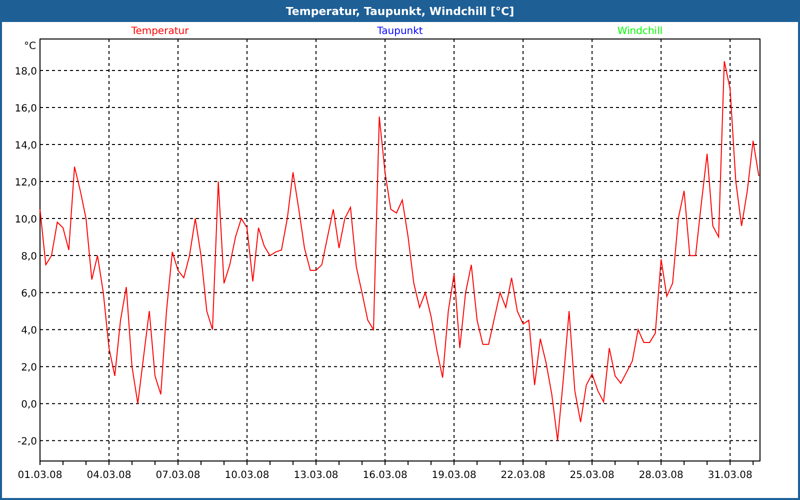  Describe the element at coordinates (29, 294) in the screenshot. I see `y-tick-label: 6,0` at that location.